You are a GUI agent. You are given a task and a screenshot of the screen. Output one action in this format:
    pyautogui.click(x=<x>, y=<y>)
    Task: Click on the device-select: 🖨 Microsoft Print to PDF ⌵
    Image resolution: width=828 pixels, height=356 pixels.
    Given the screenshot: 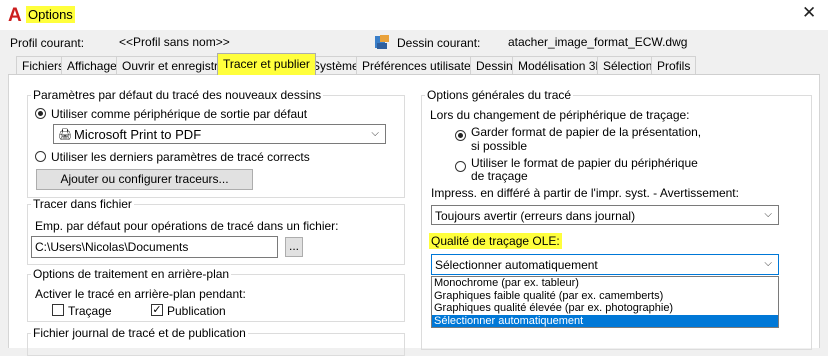 What is the action you would take?
    pyautogui.click(x=219, y=134)
    